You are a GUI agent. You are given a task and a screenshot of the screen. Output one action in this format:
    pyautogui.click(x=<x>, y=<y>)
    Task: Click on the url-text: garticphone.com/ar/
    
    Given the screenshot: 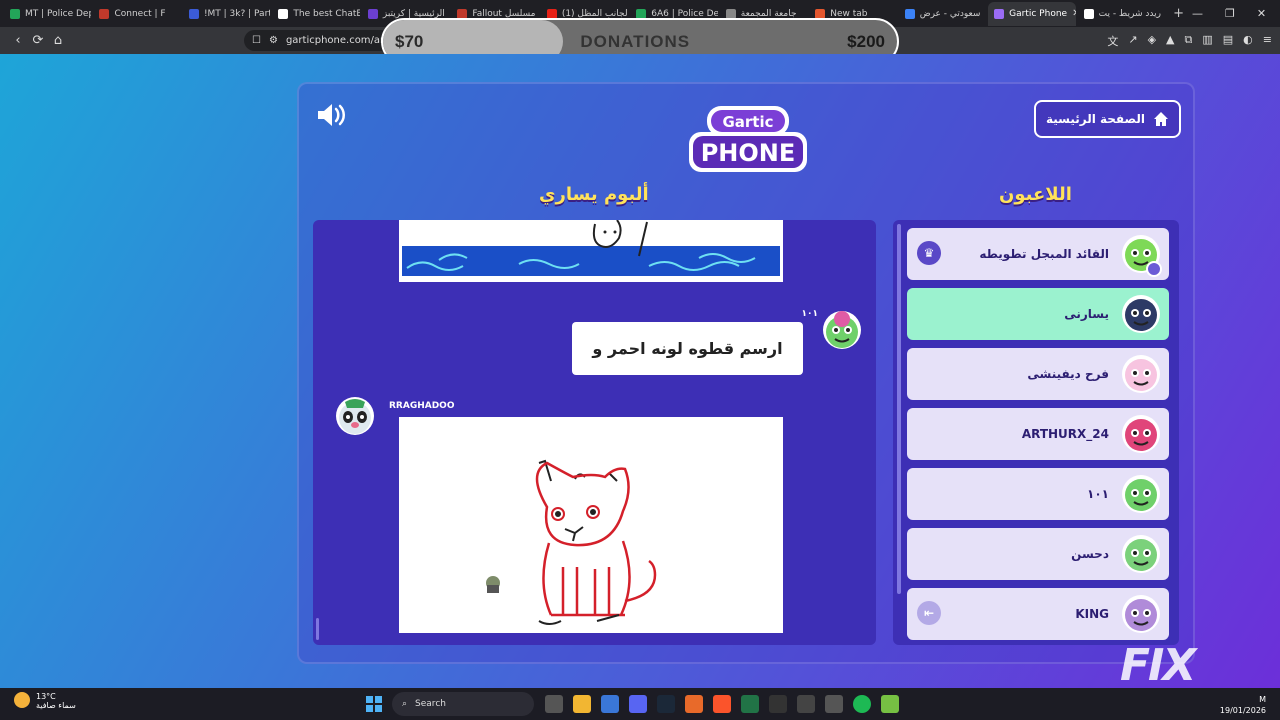 What is the action you would take?
    pyautogui.click(x=336, y=40)
    